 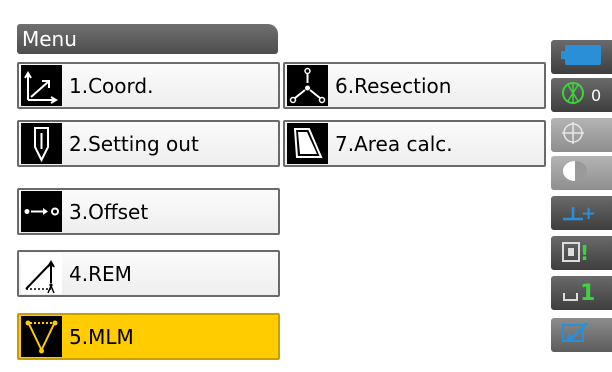 What do you see at coordinates (147, 39) in the screenshot?
I see `menu-title-bar: Menu` at bounding box center [147, 39].